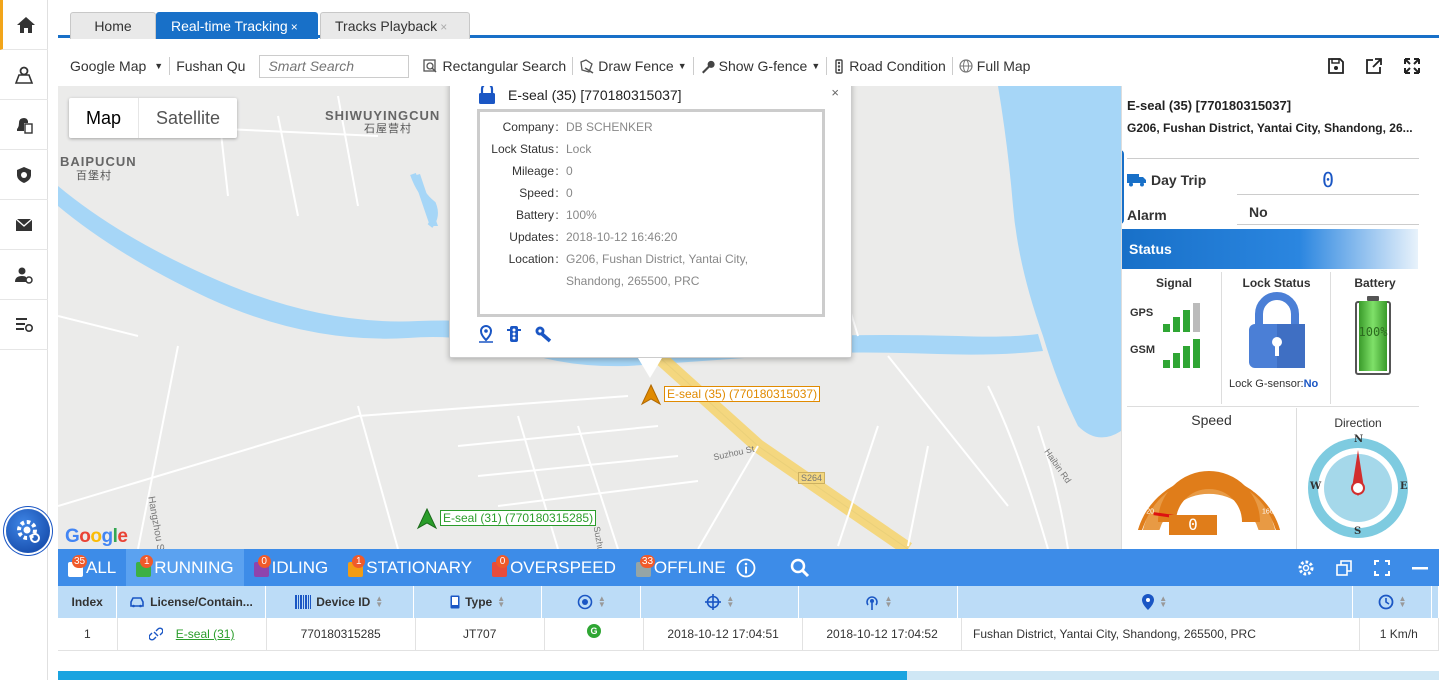 The image size is (1439, 680). I want to click on expand-table-button, so click(1382, 567).